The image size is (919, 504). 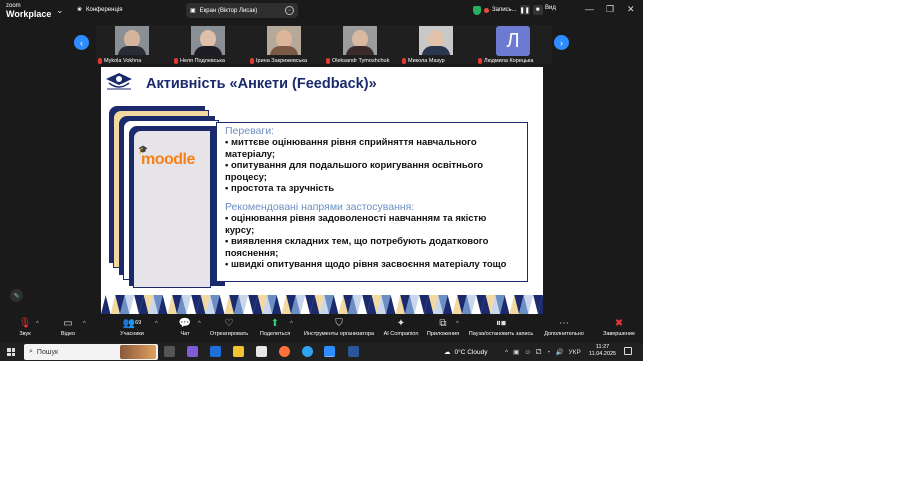 I want to click on calendar-app-icon, so click(x=261, y=351).